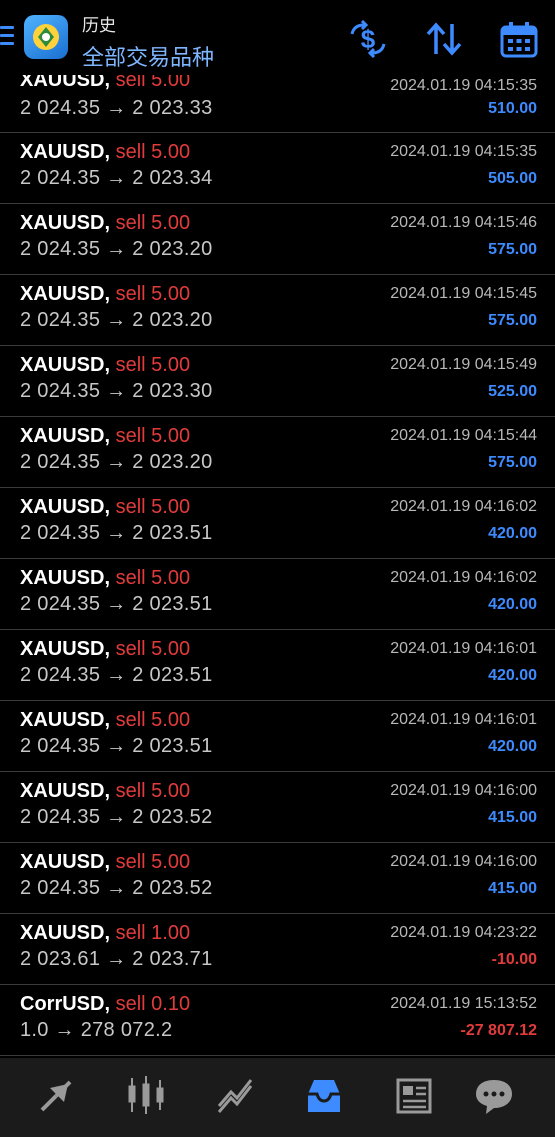  Describe the element at coordinates (7, 37) in the screenshot. I see `menu-icon` at that location.